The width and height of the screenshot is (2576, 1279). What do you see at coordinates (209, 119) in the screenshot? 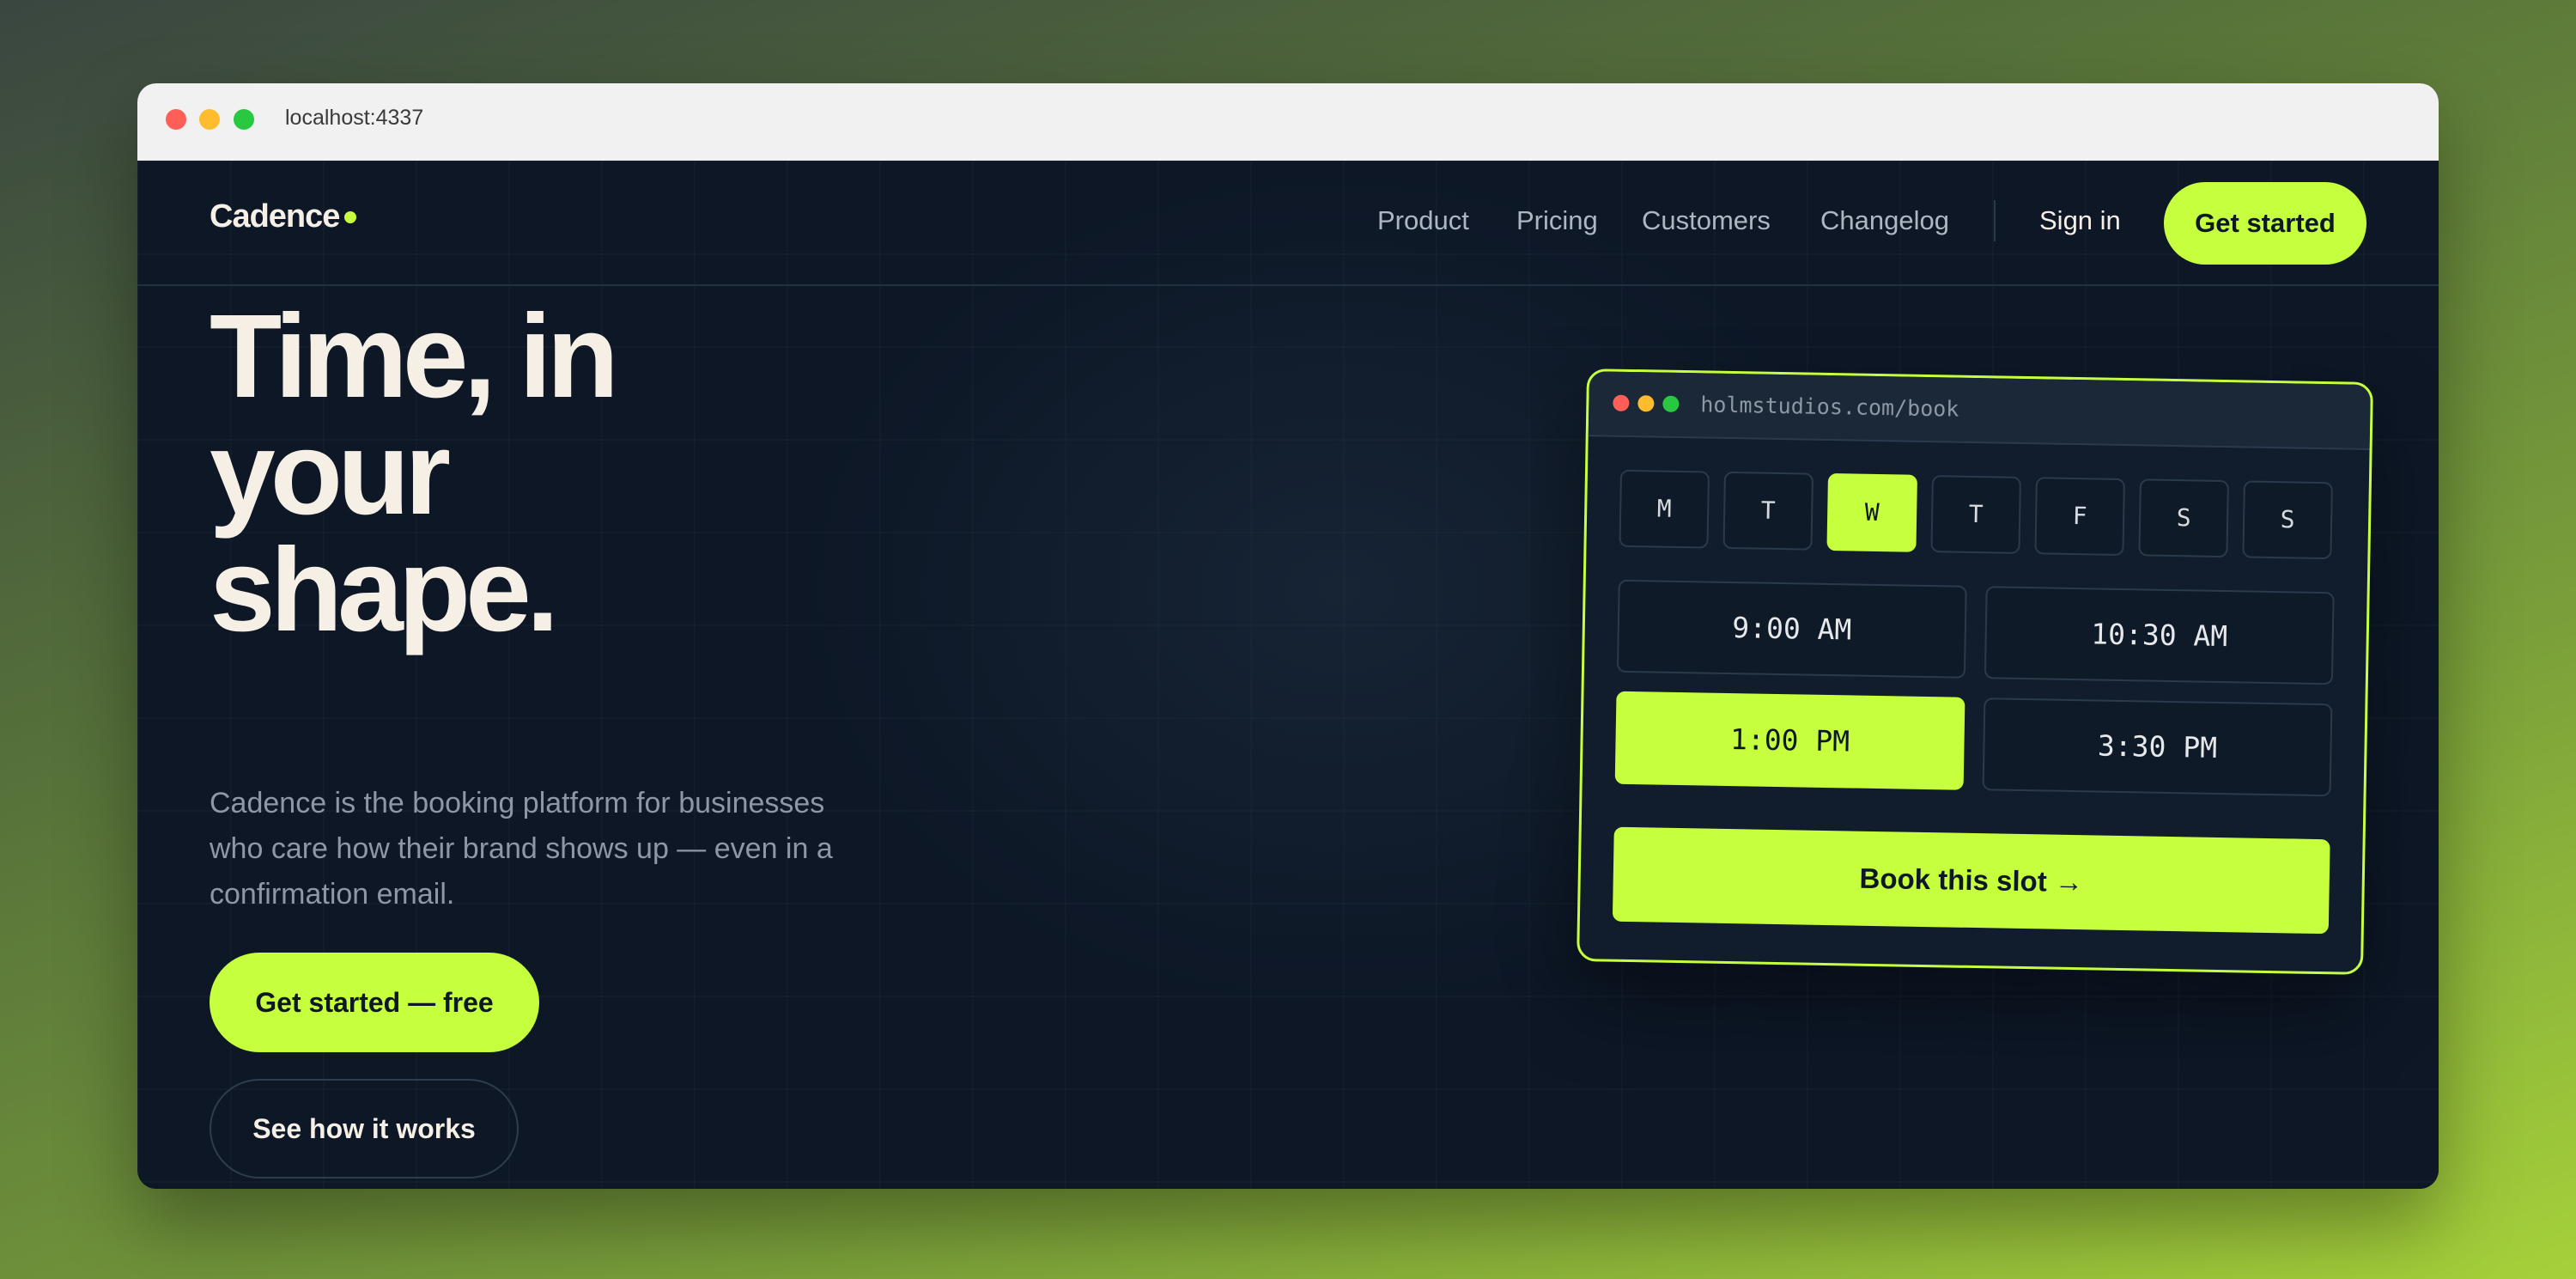
I see `minimize-window-button` at bounding box center [209, 119].